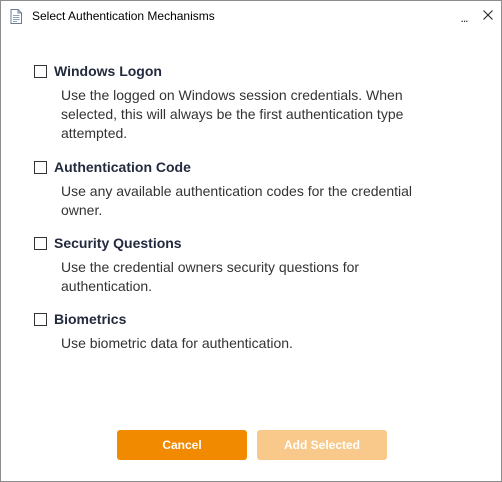 The width and height of the screenshot is (502, 482). I want to click on option-title: Security Questions, so click(118, 243).